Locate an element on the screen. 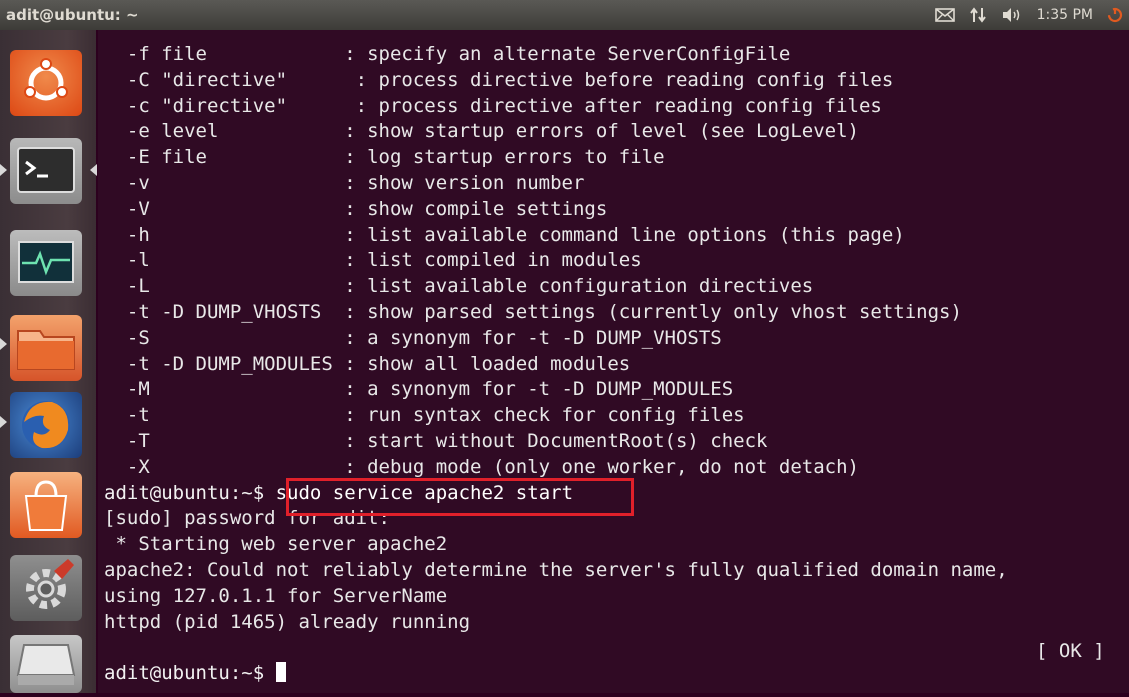  files-folder-icon is located at coordinates (46, 348).